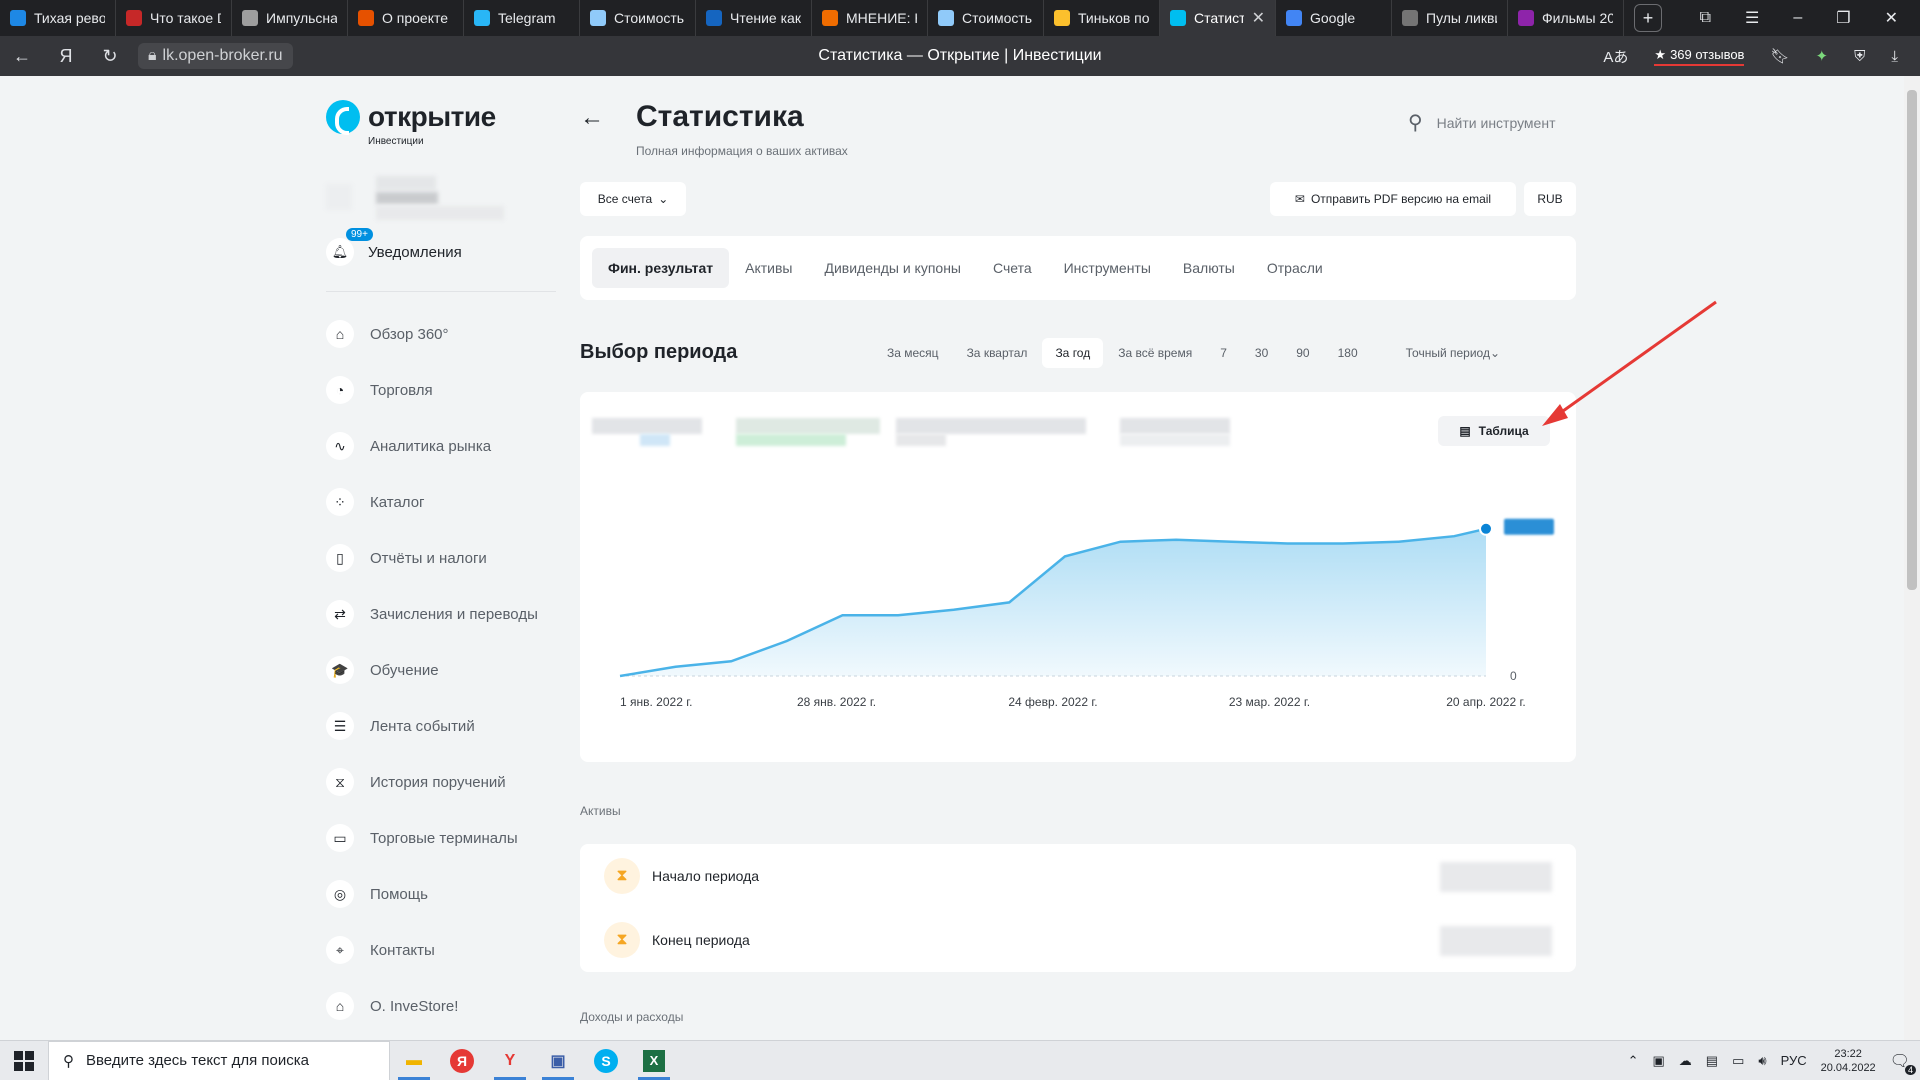 The width and height of the screenshot is (1920, 1080). I want to click on browser-tab: Статистик ✕, so click(1218, 18).